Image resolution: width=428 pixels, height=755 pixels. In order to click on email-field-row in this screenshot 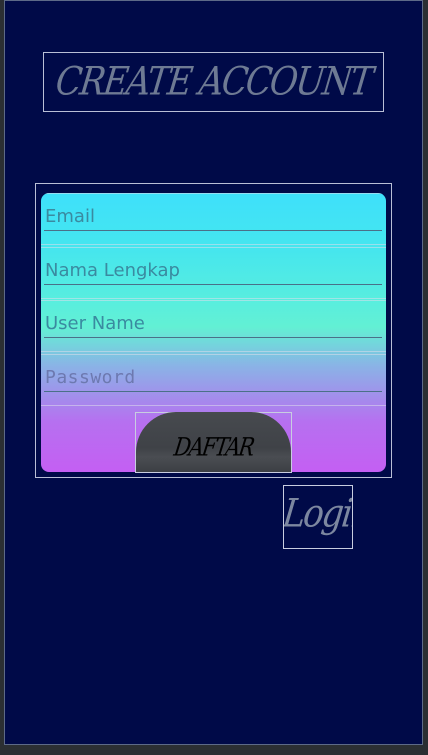, I will do `click(213, 219)`.